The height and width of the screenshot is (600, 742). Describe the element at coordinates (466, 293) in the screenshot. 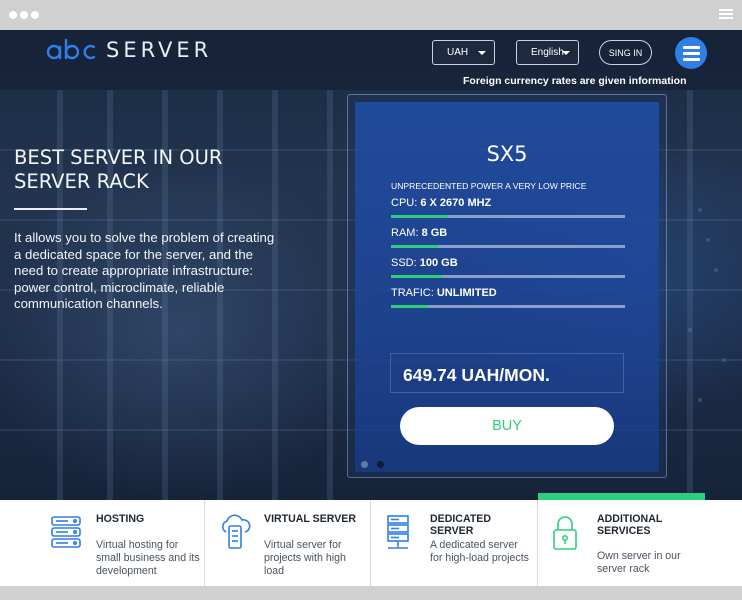

I see `spec-value: UNLIMITED` at that location.